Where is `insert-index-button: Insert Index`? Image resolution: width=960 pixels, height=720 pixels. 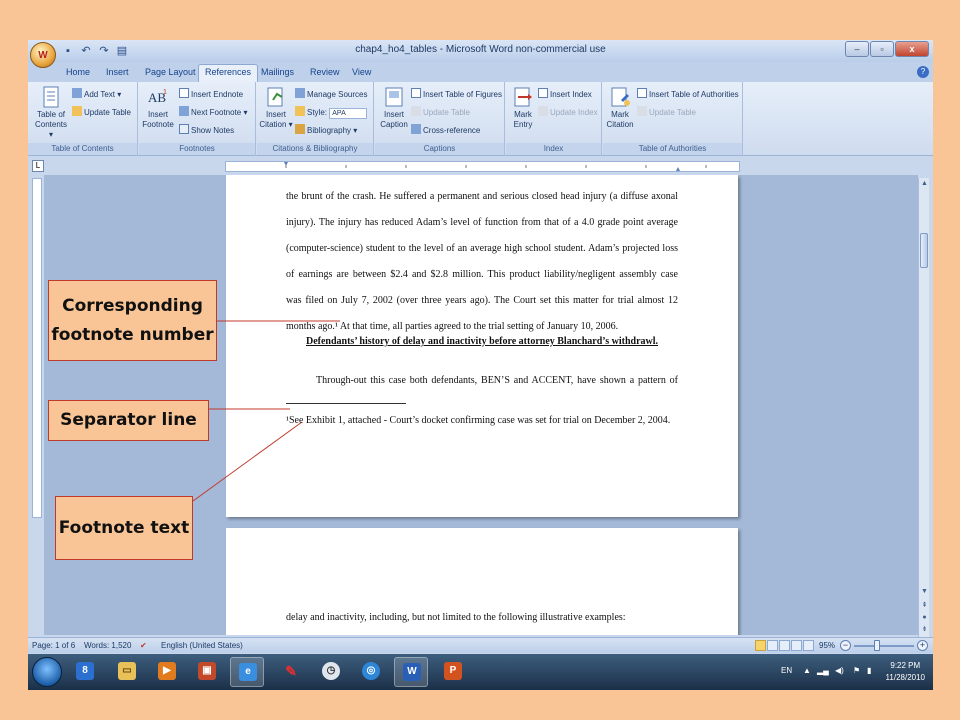
insert-index-button: Insert Index is located at coordinates (565, 94).